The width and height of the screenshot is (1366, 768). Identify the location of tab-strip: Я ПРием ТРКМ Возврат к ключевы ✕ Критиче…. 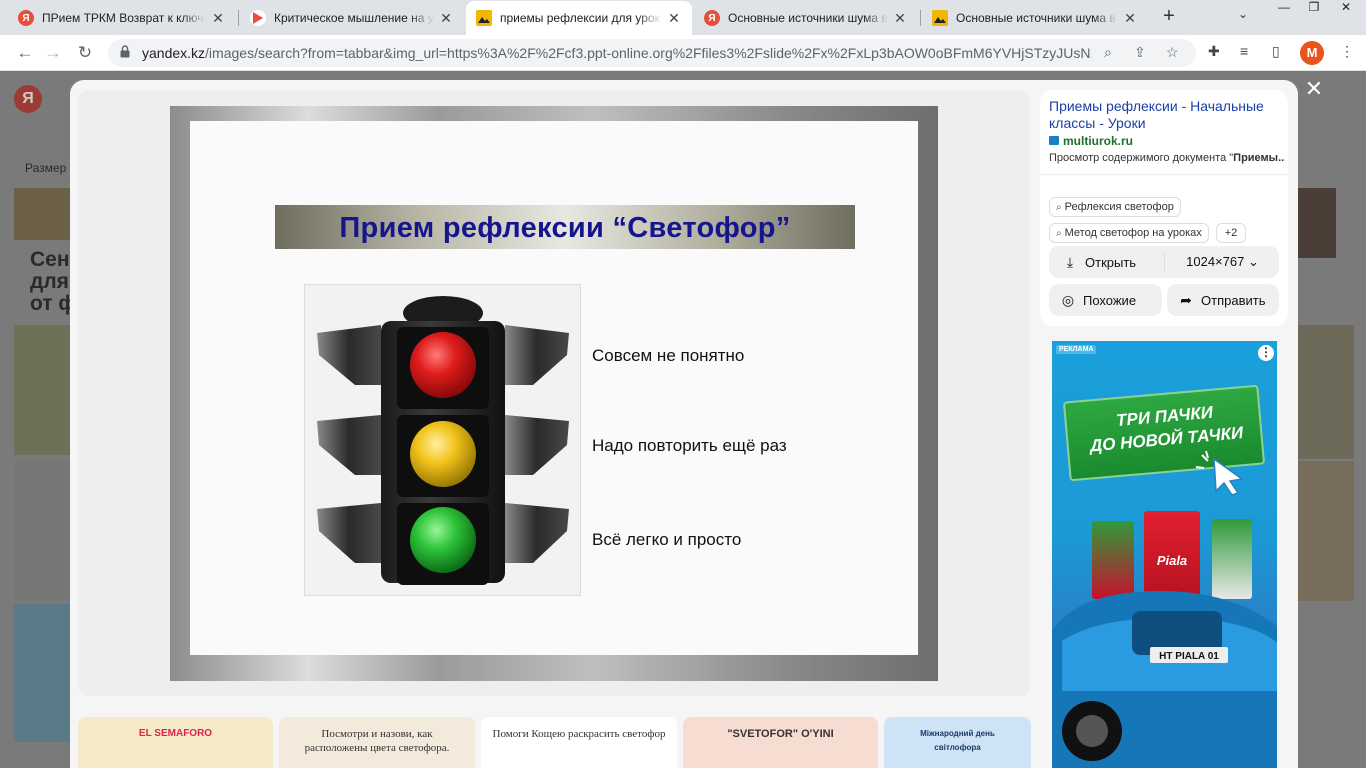
(683, 17).